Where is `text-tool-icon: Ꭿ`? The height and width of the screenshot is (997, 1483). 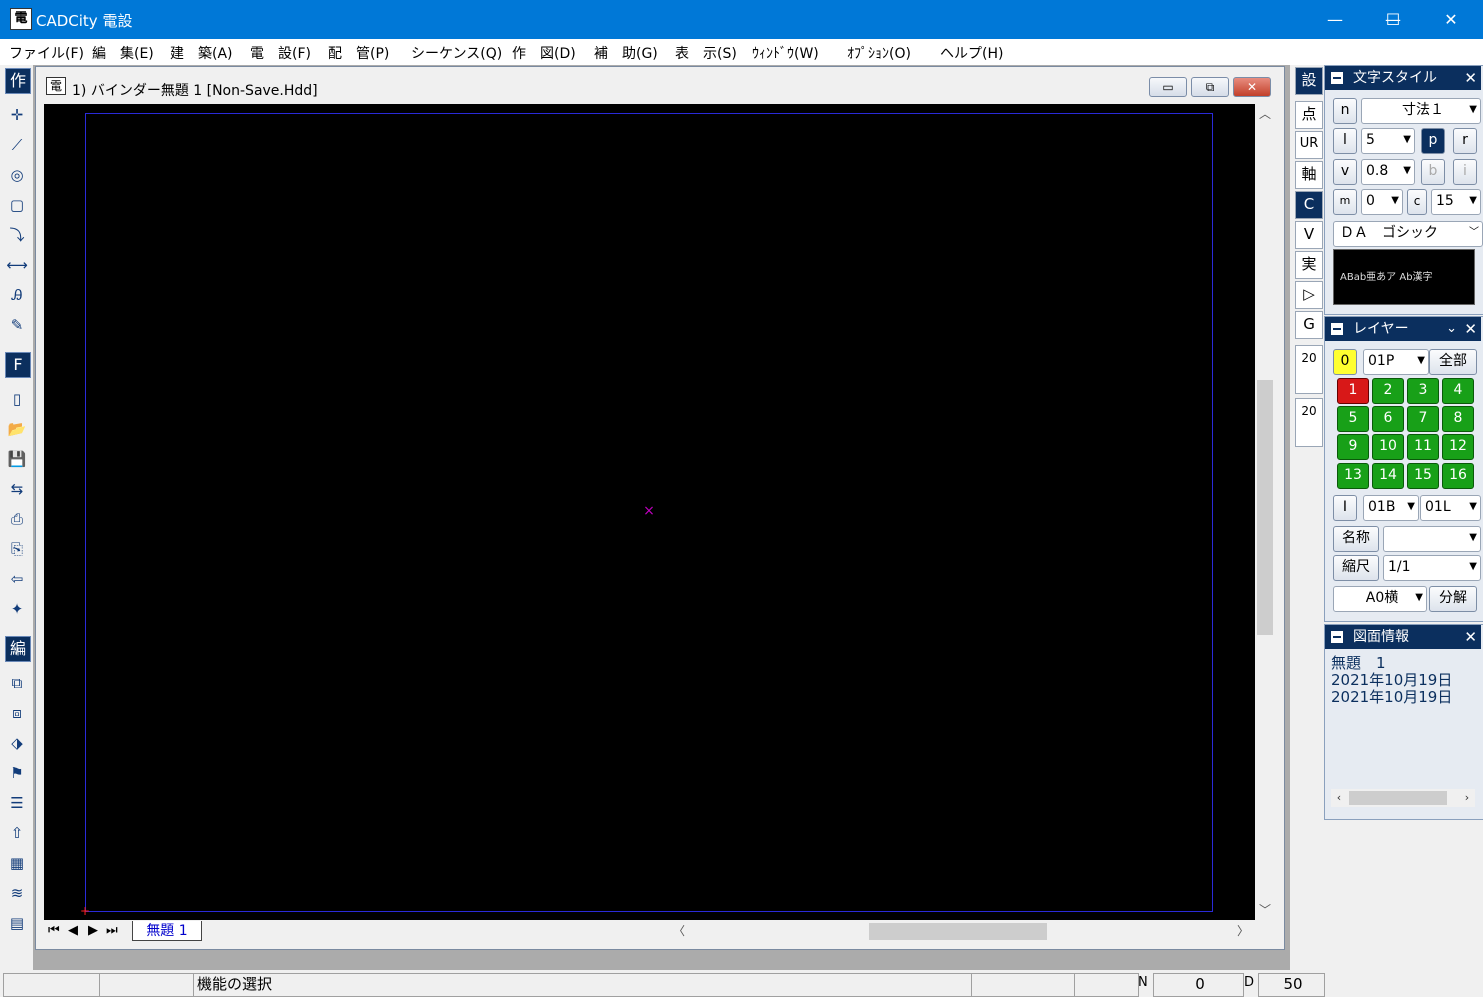 text-tool-icon: Ꭿ is located at coordinates (17, 295).